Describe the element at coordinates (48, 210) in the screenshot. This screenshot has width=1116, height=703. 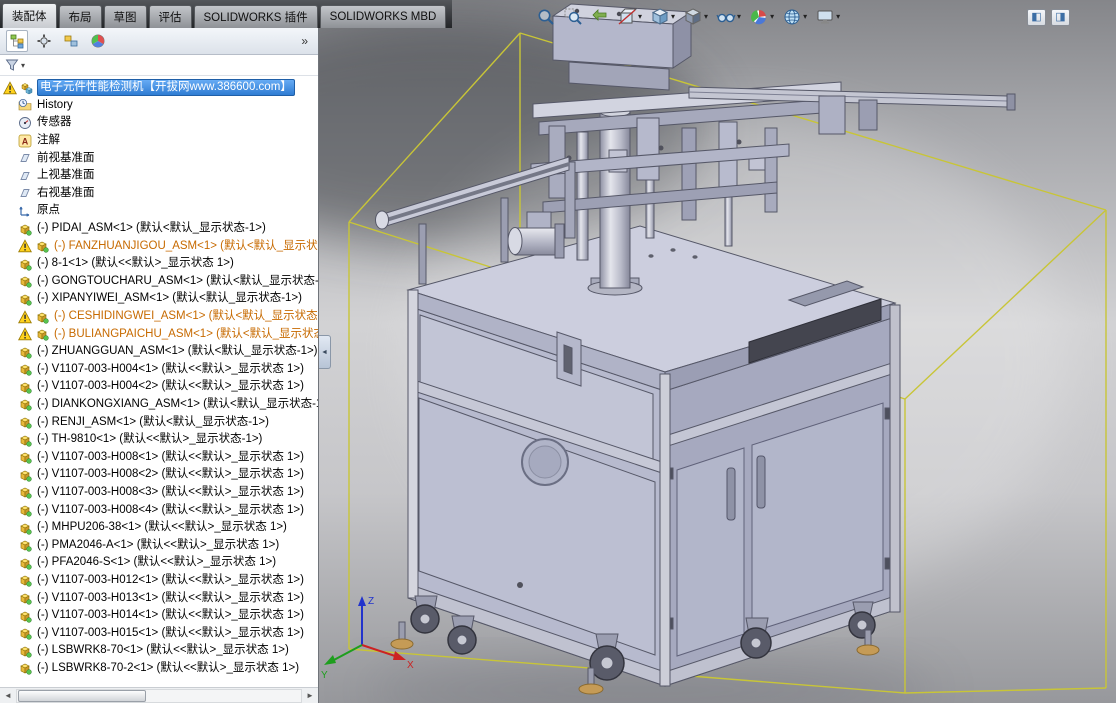
I see `tree-item-label: 原点` at that location.